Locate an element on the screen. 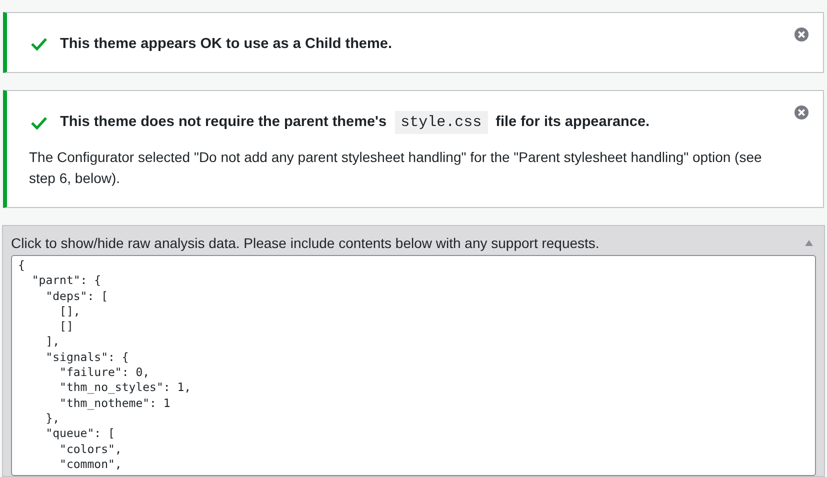  caret-icon is located at coordinates (809, 243).